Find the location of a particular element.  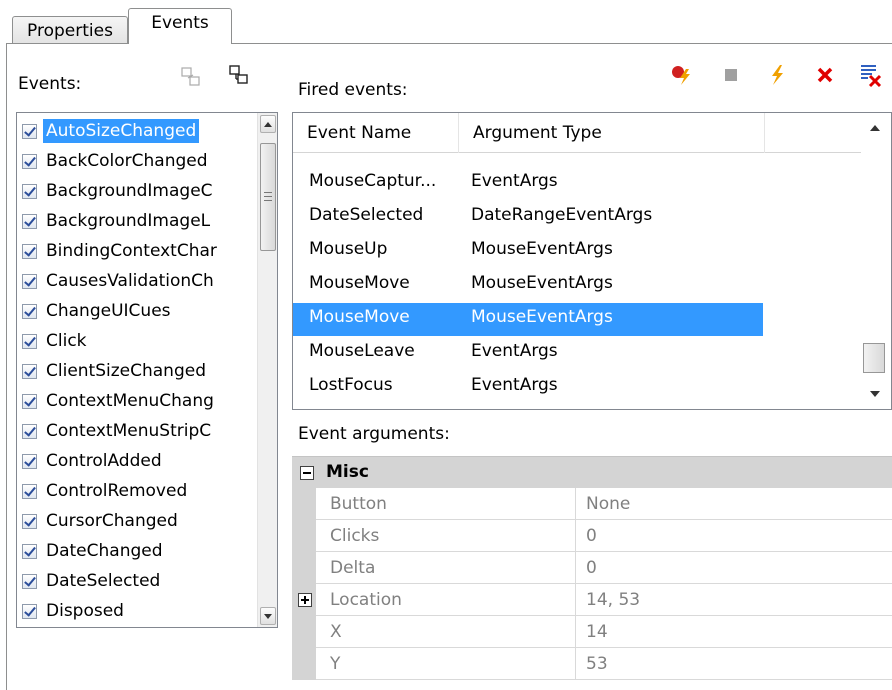

lightning-icon is located at coordinates (777, 75).